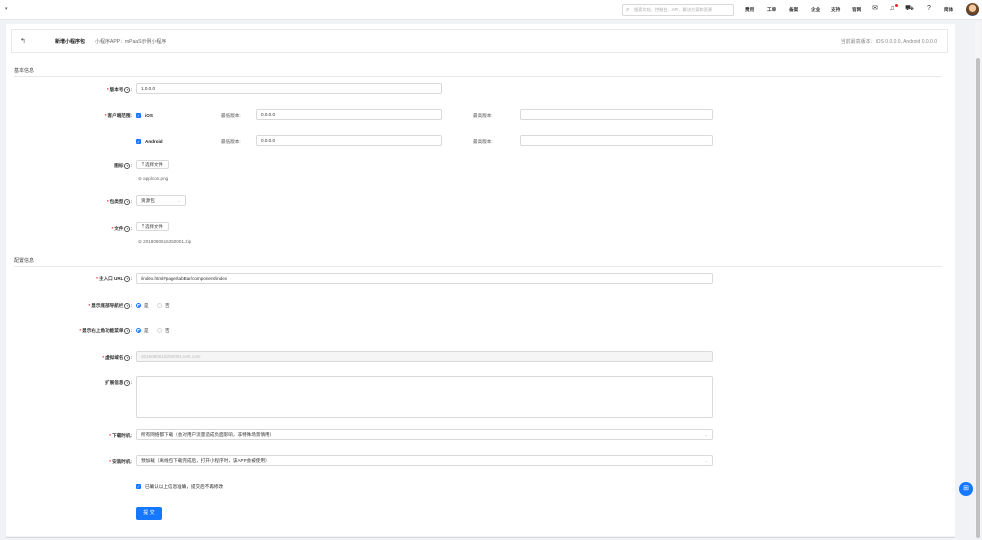  What do you see at coordinates (131, 42) in the screenshot?
I see `page-subtitle: 小程序APP：mPaaS示例小程序` at bounding box center [131, 42].